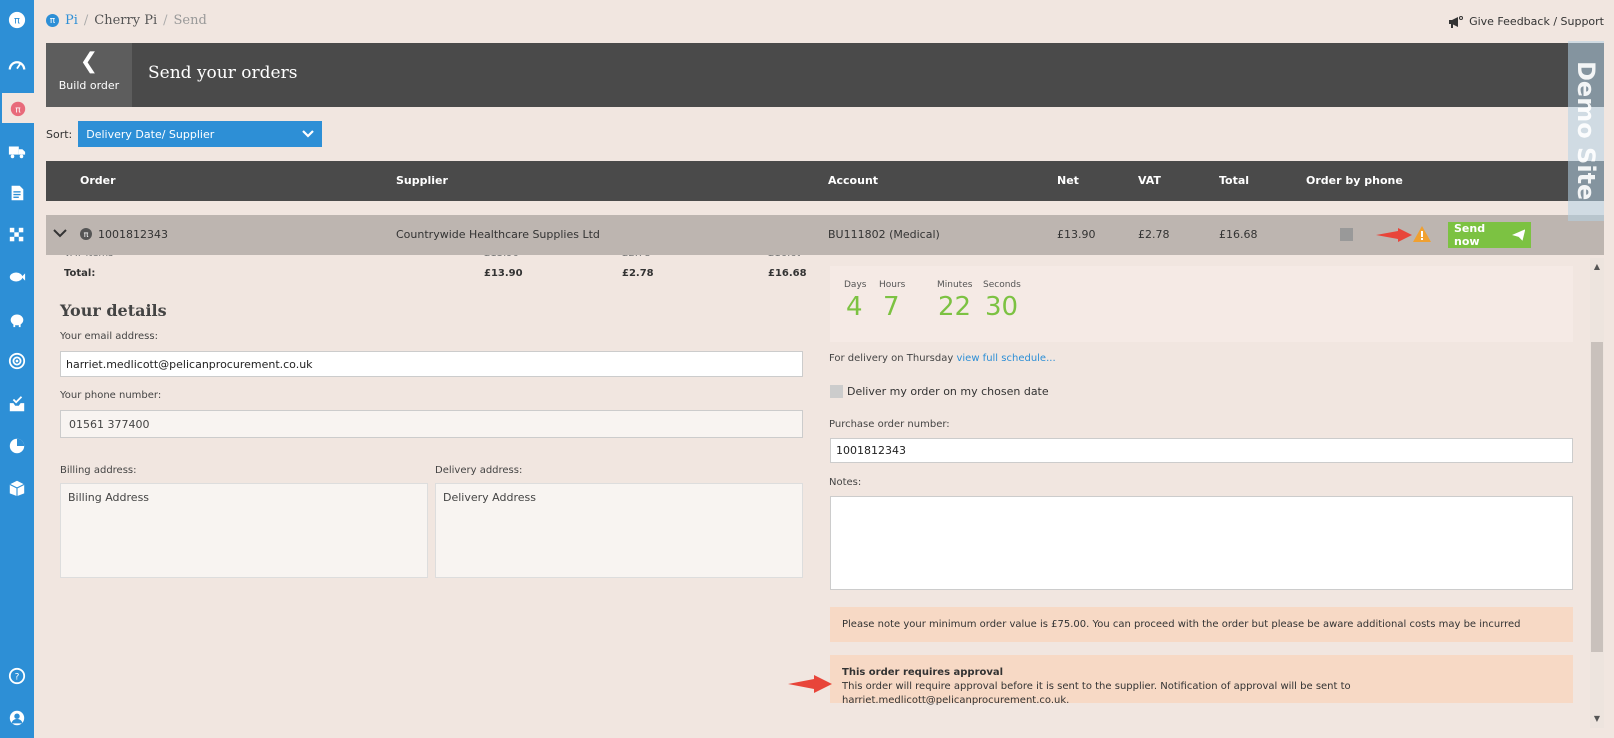  Describe the element at coordinates (1536, 21) in the screenshot. I see `feedback-label: Give Feedback / Support` at that location.